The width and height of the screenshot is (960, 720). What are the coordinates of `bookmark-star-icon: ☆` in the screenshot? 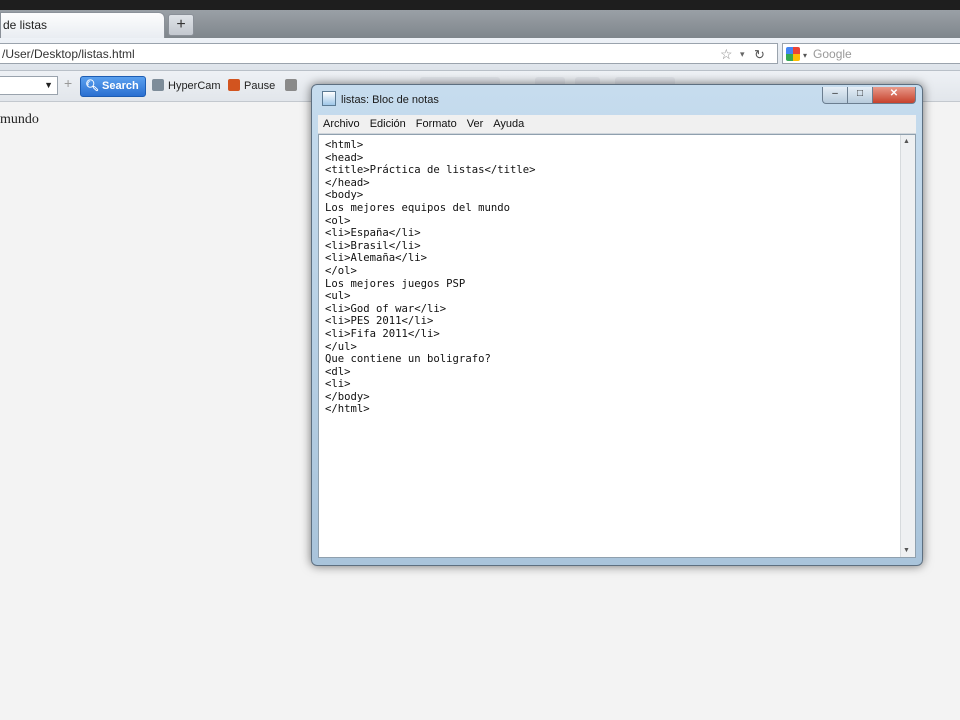 It's located at (726, 54).